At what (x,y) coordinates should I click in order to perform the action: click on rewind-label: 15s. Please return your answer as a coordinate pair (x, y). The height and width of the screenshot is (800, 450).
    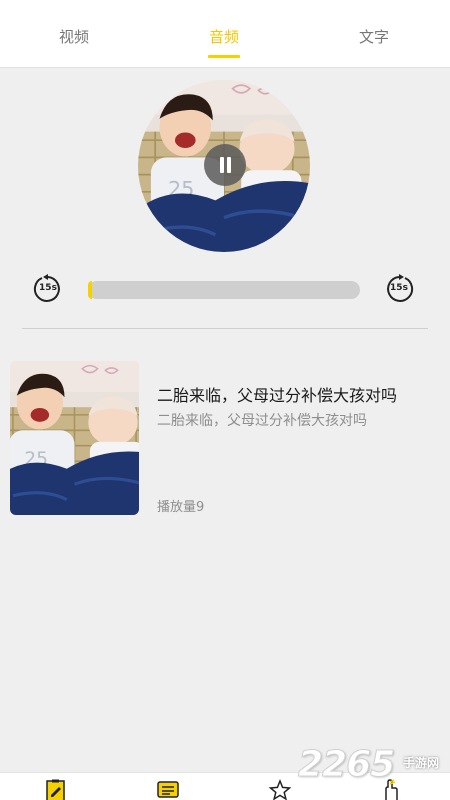
    Looking at the image, I should click on (48, 288).